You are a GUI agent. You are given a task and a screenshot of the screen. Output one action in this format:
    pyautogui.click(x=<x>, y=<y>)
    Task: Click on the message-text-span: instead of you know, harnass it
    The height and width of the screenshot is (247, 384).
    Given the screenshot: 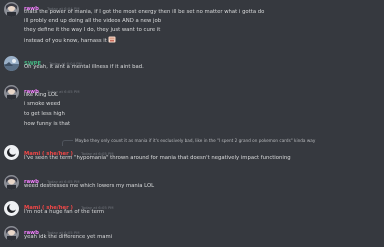 What is the action you would take?
    pyautogui.click(x=65, y=41)
    